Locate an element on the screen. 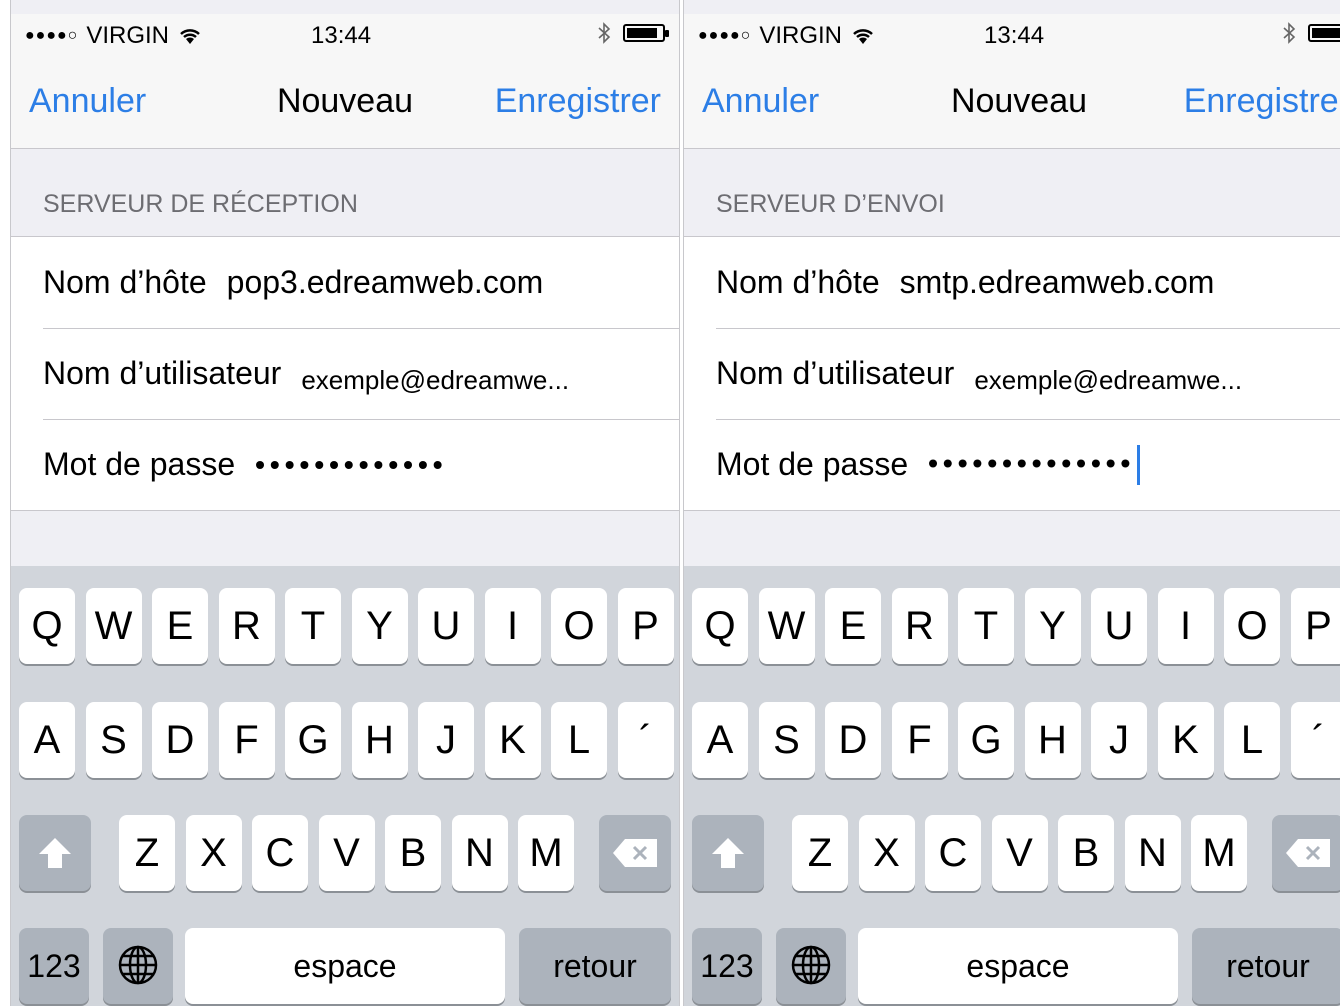 This screenshot has height=1006, width=1340. hostname-row: Nom d’hôte smtp.edreamweb.com is located at coordinates (1012, 282).